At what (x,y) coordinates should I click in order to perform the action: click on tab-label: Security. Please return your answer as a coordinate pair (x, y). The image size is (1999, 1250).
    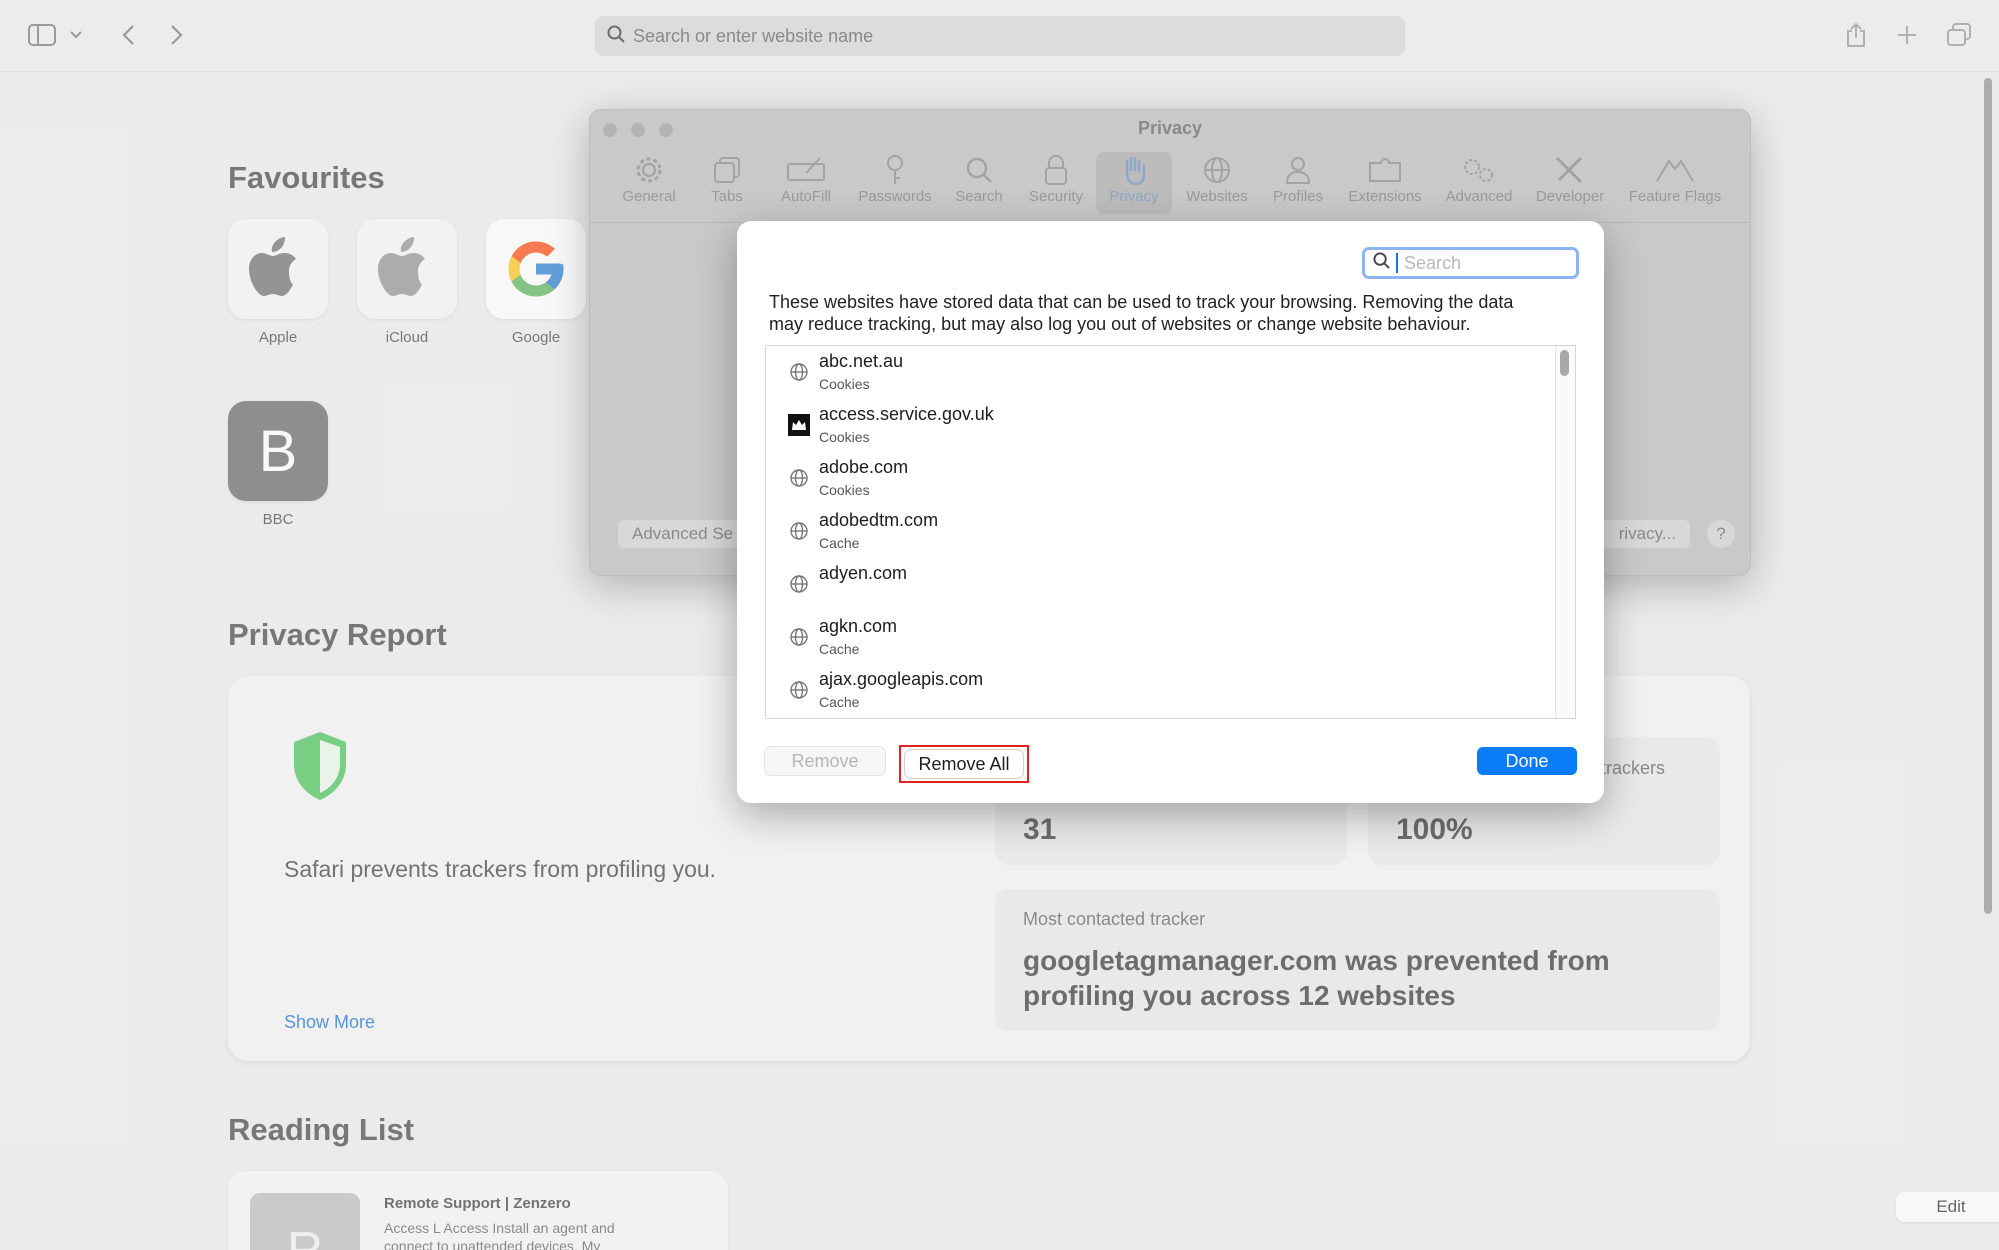
    Looking at the image, I should click on (1056, 196).